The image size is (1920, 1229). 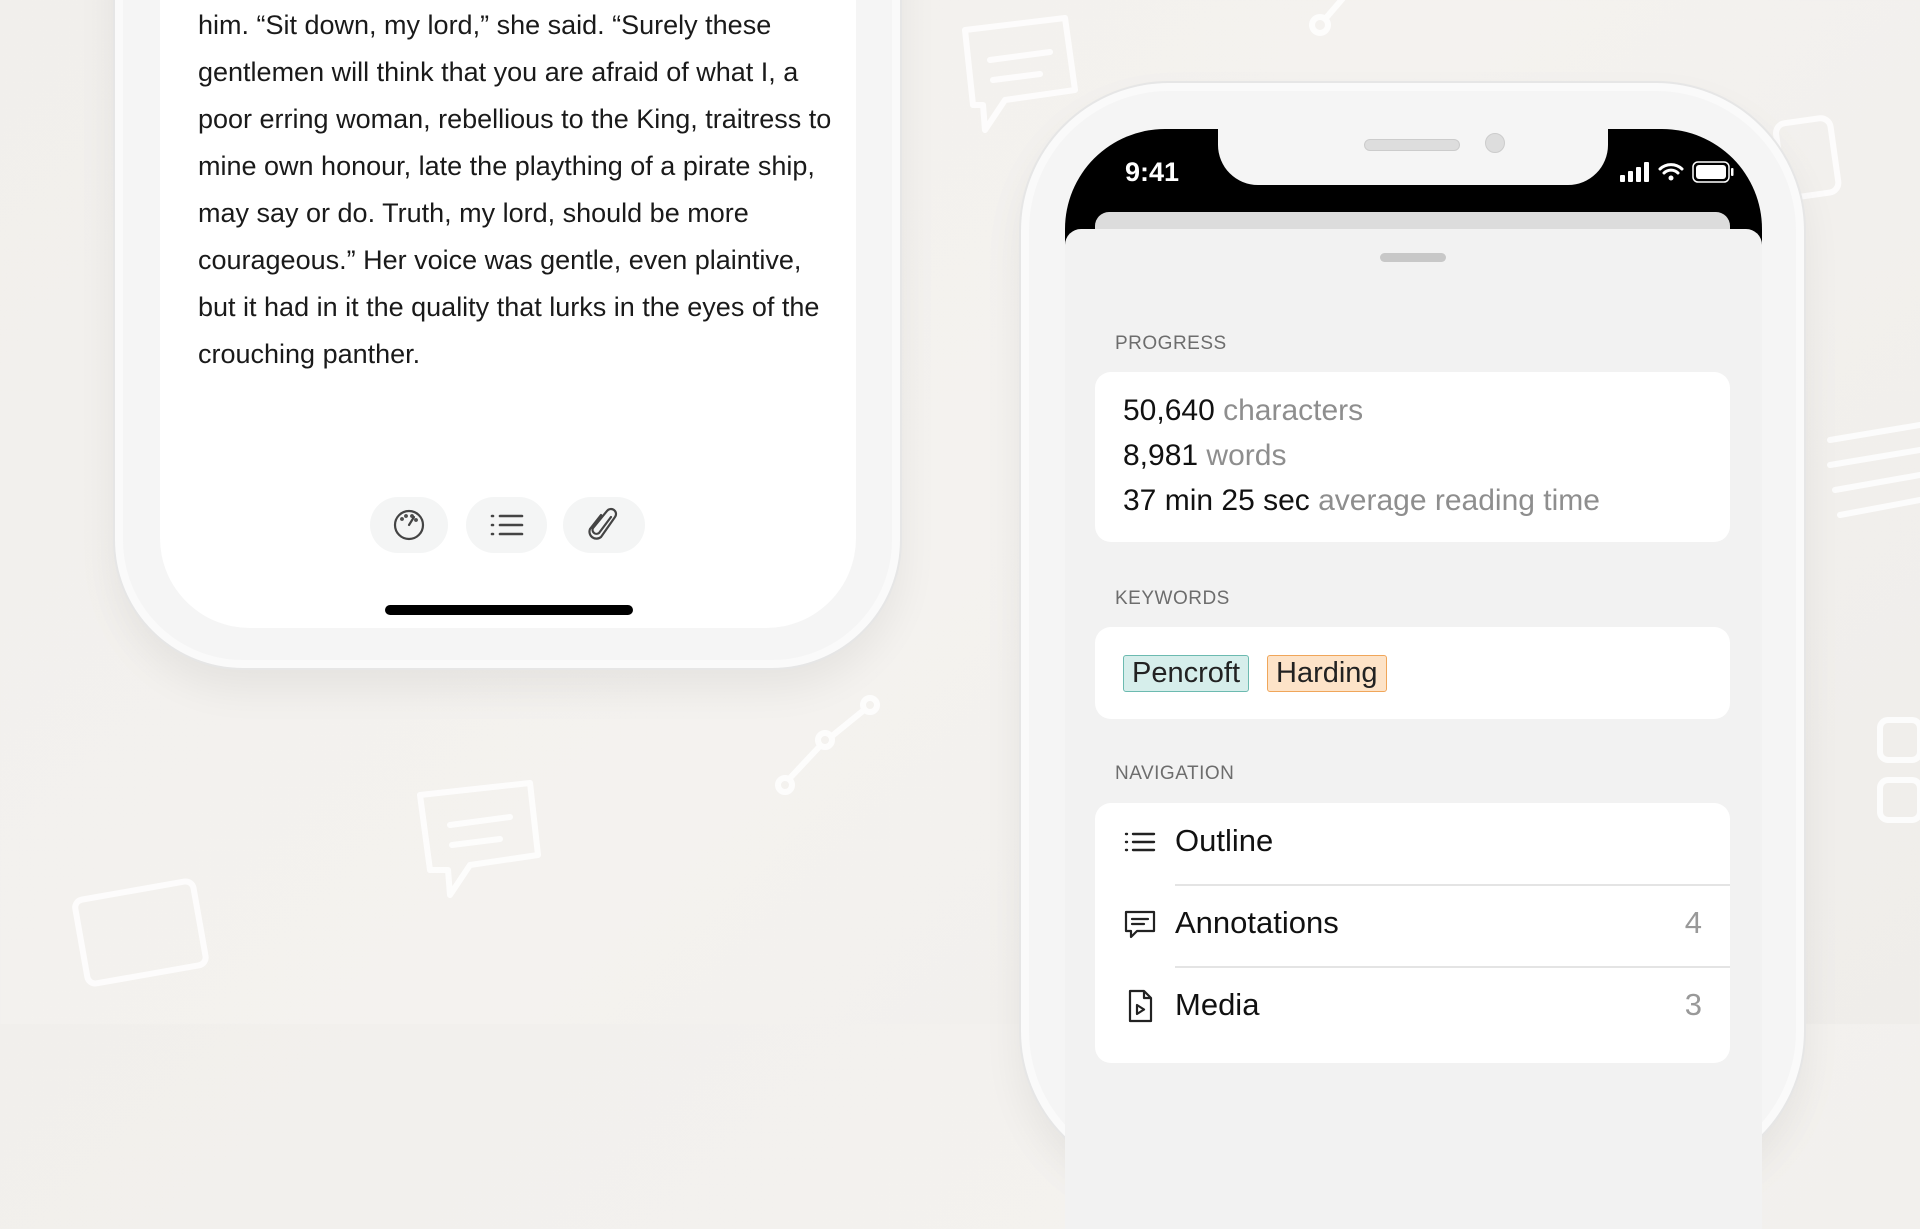 I want to click on outline-button, so click(x=506, y=525).